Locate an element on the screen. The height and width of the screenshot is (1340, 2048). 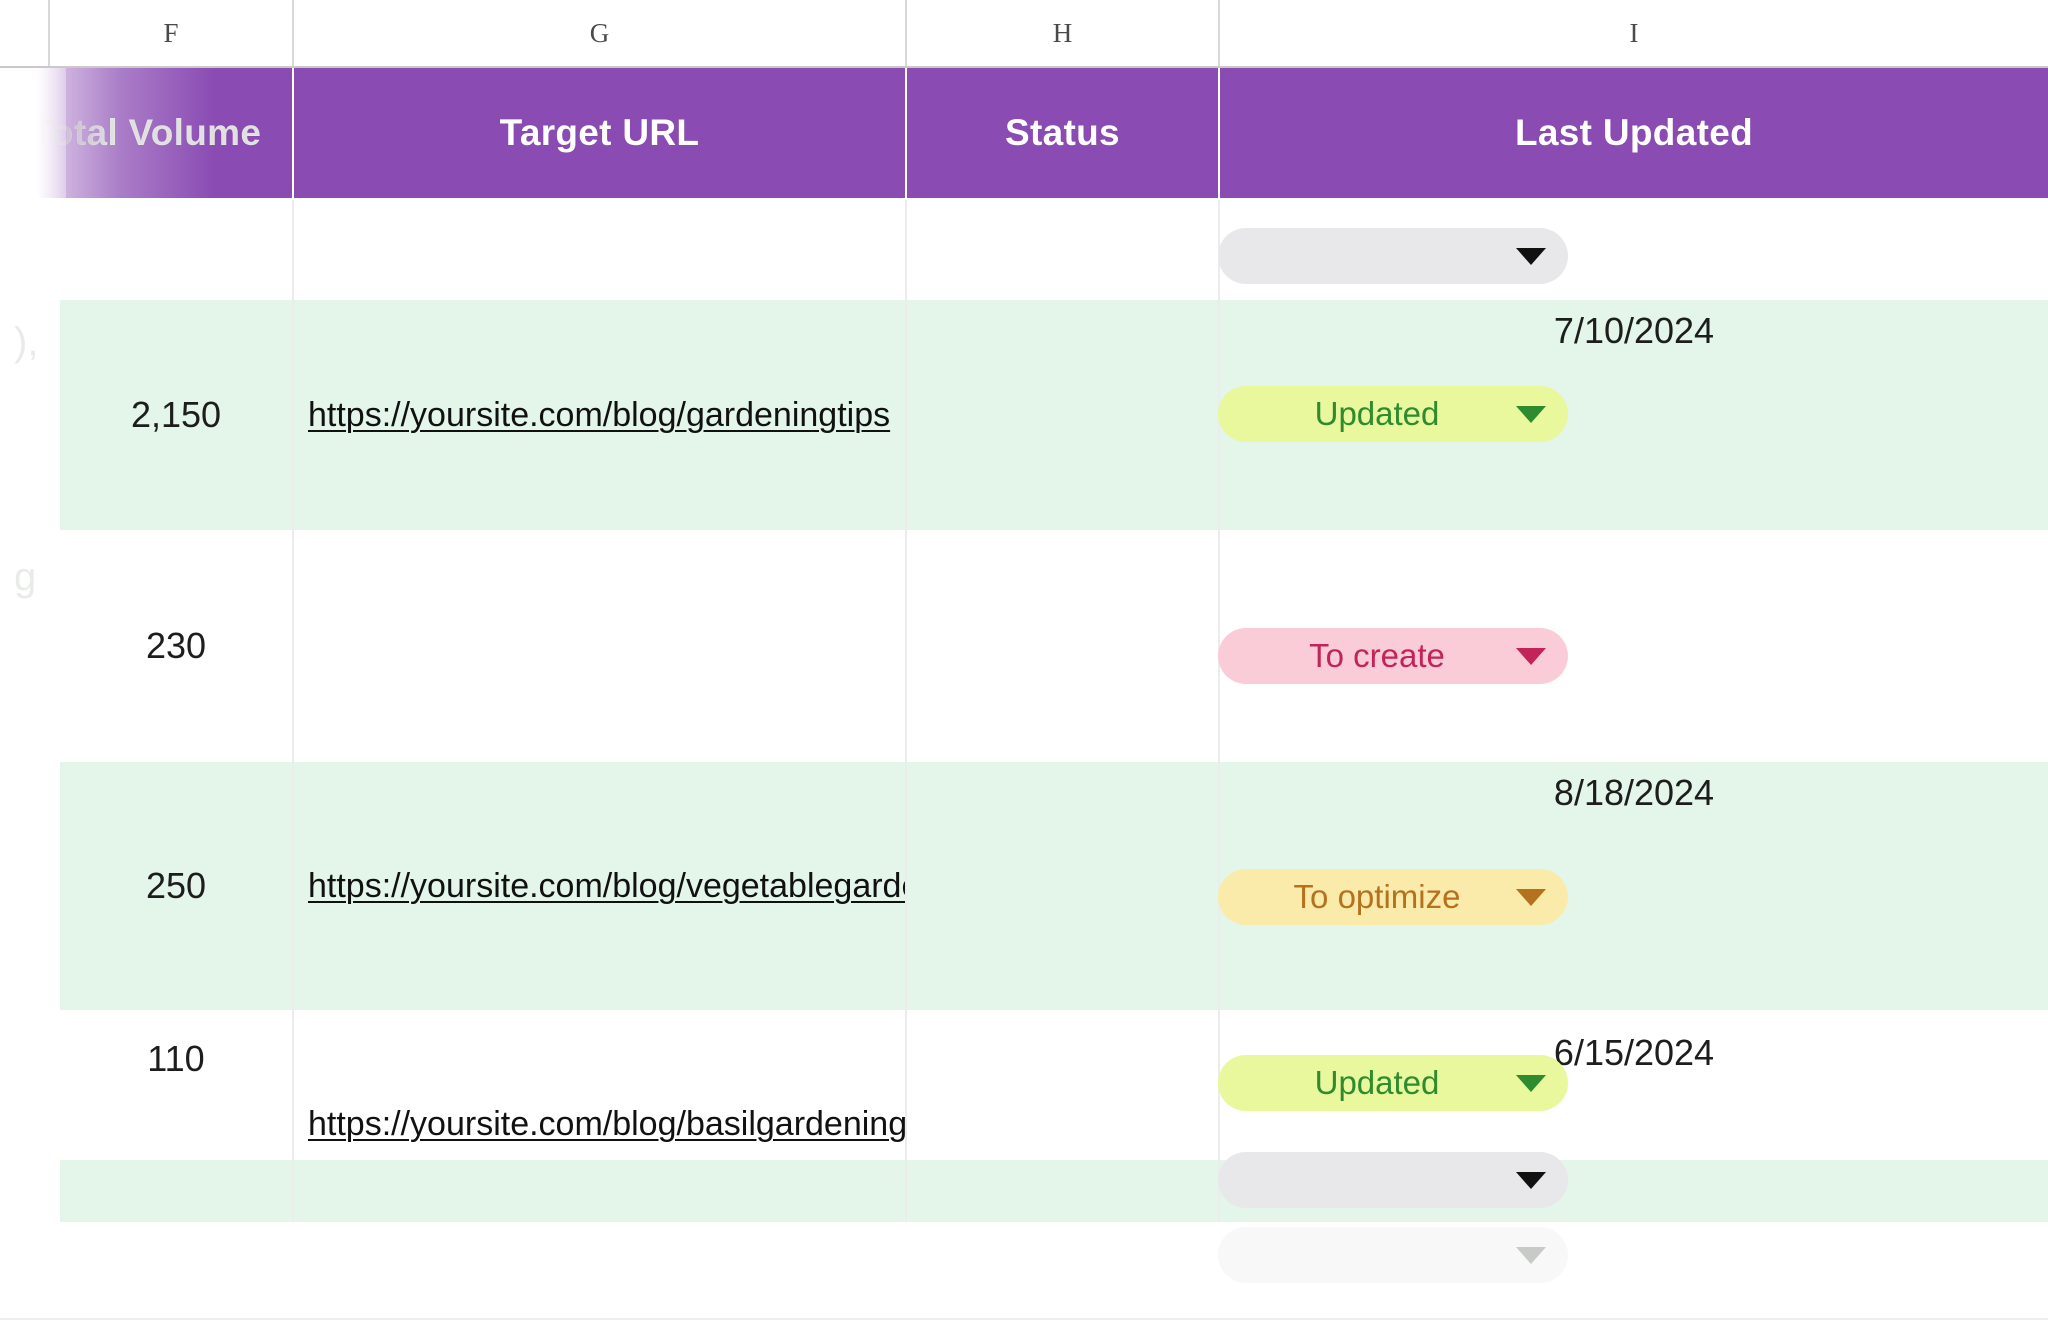
header-label-target-url: Target URL is located at coordinates (599, 132).